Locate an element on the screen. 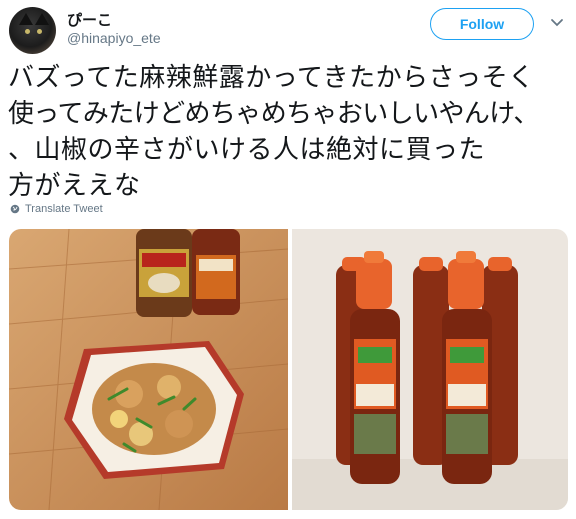  follow-button: Follow is located at coordinates (482, 24).